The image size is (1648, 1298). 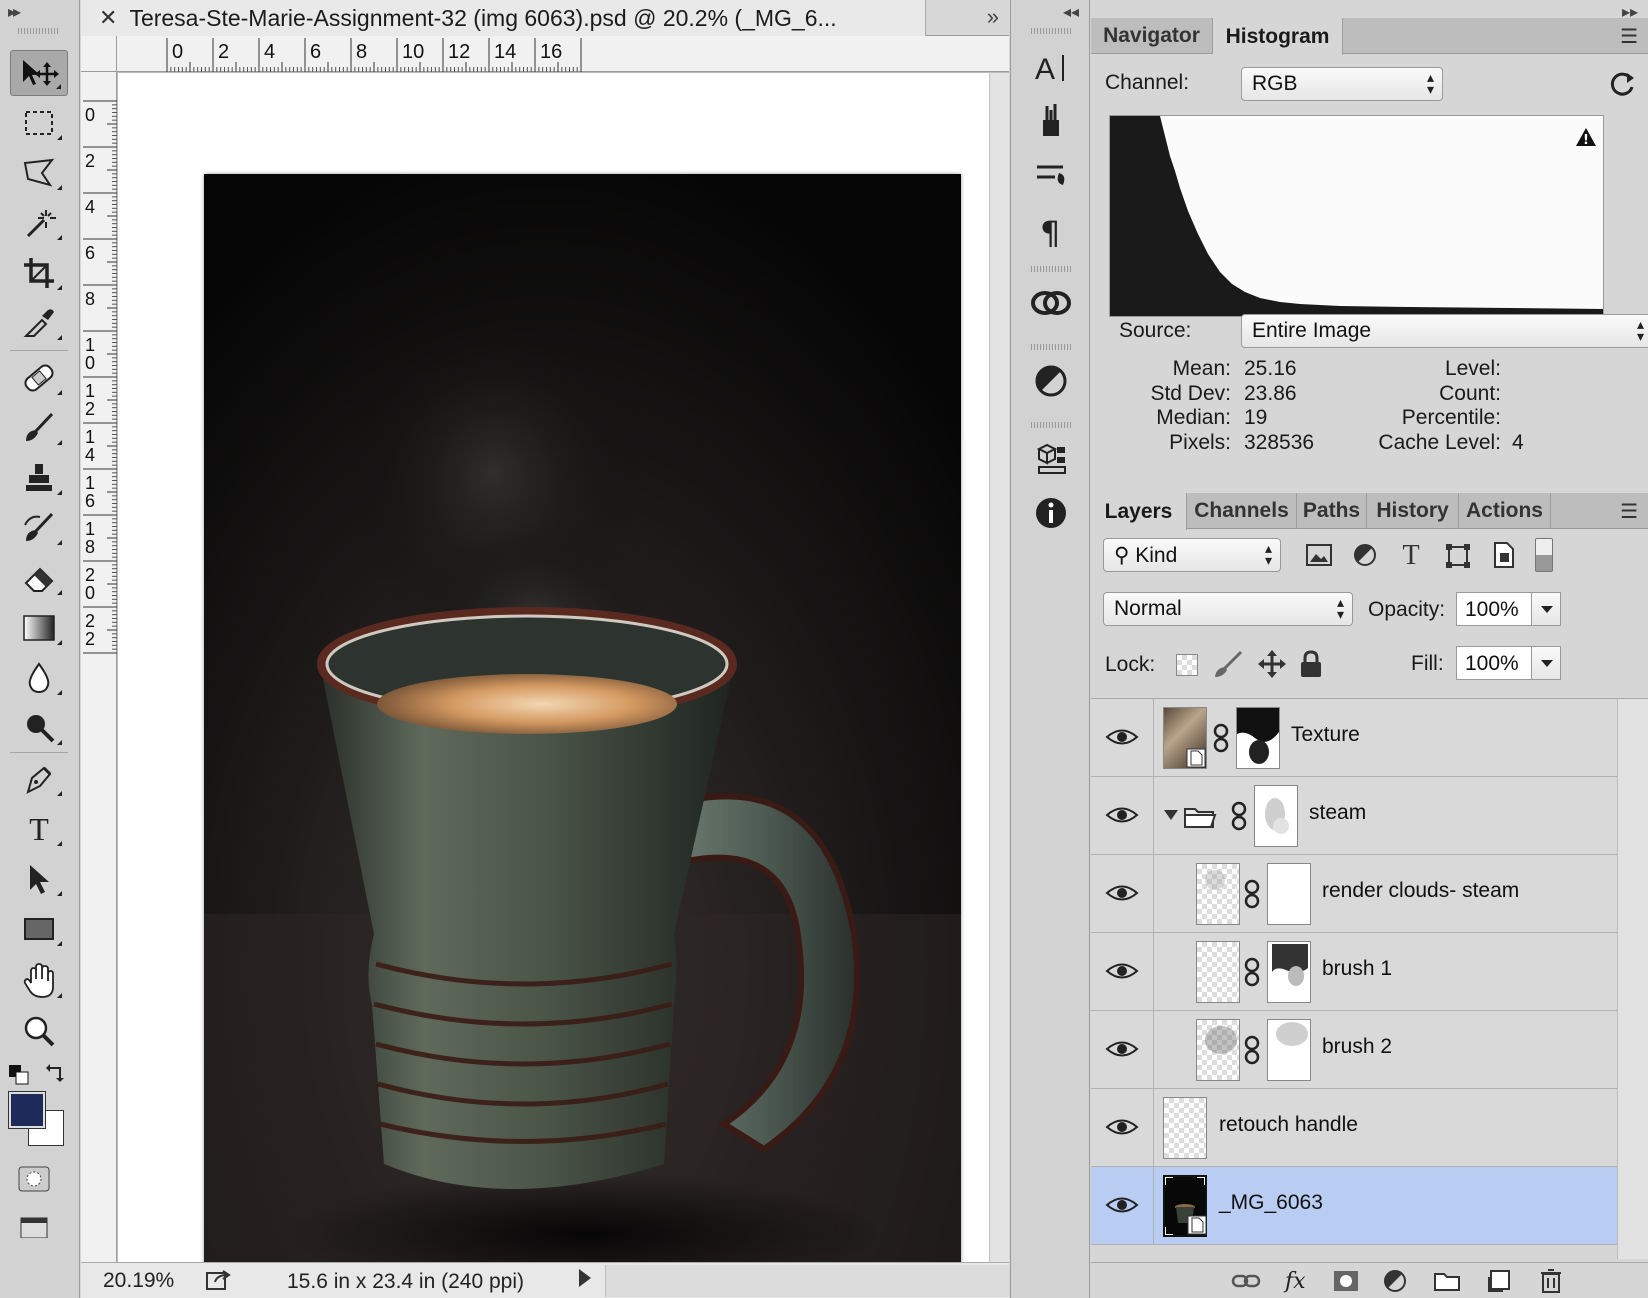 What do you see at coordinates (1622, 85) in the screenshot?
I see `refresh-histogram-icon` at bounding box center [1622, 85].